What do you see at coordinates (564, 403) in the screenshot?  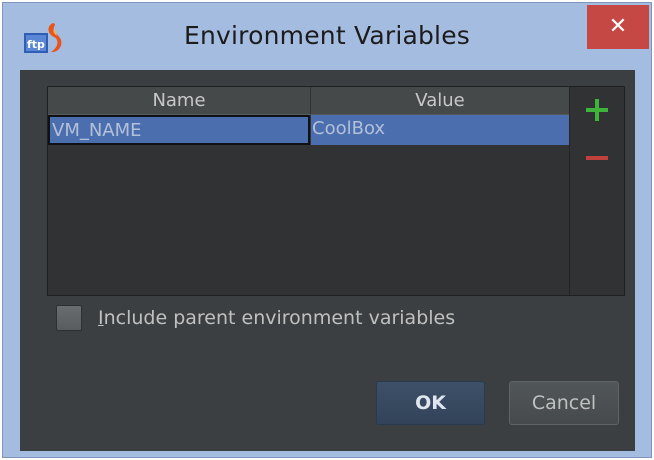 I see `cancel-button: Cancel` at bounding box center [564, 403].